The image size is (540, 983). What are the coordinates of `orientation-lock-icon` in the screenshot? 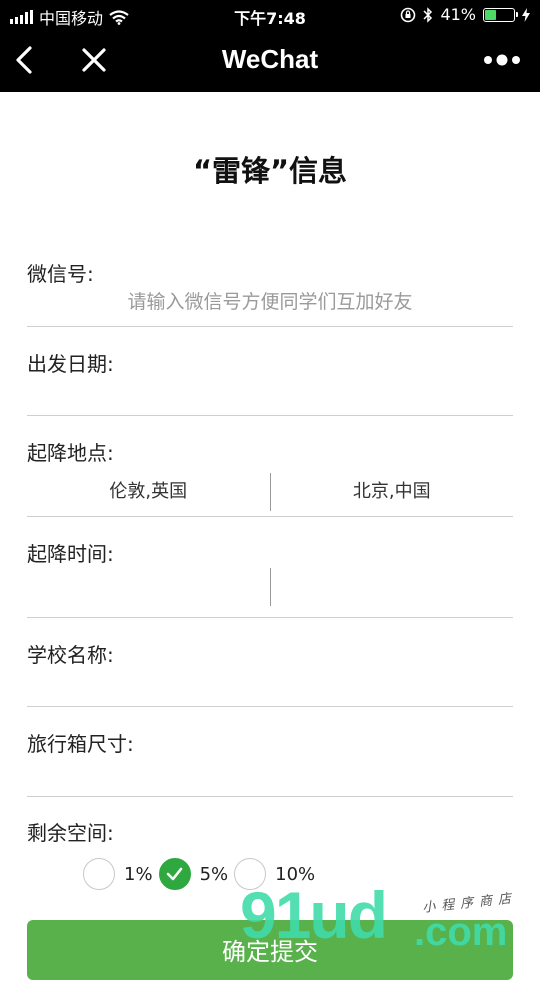 It's located at (408, 14).